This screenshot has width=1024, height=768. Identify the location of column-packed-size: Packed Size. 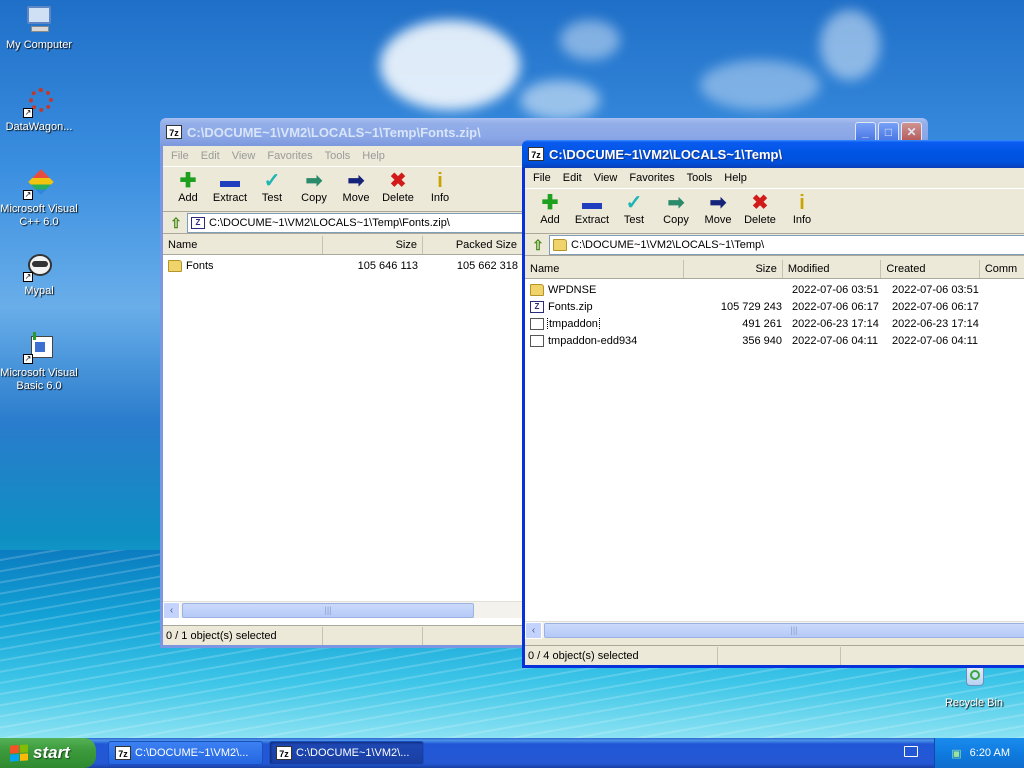
(473, 245).